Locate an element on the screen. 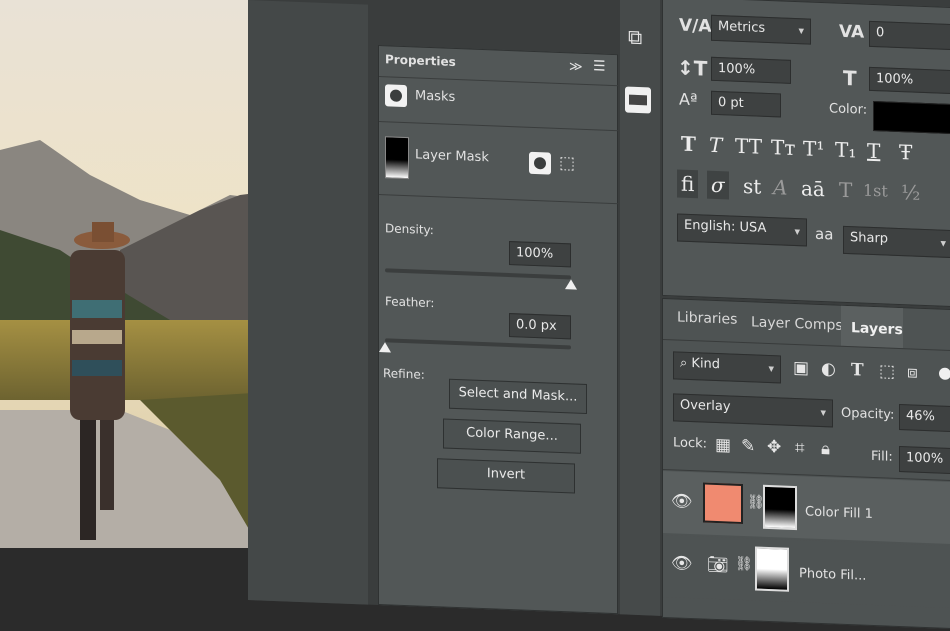 This screenshot has height=631, width=950. layer-row: 👁︎ ⛓︎ Color Fill 1 is located at coordinates (806, 508).